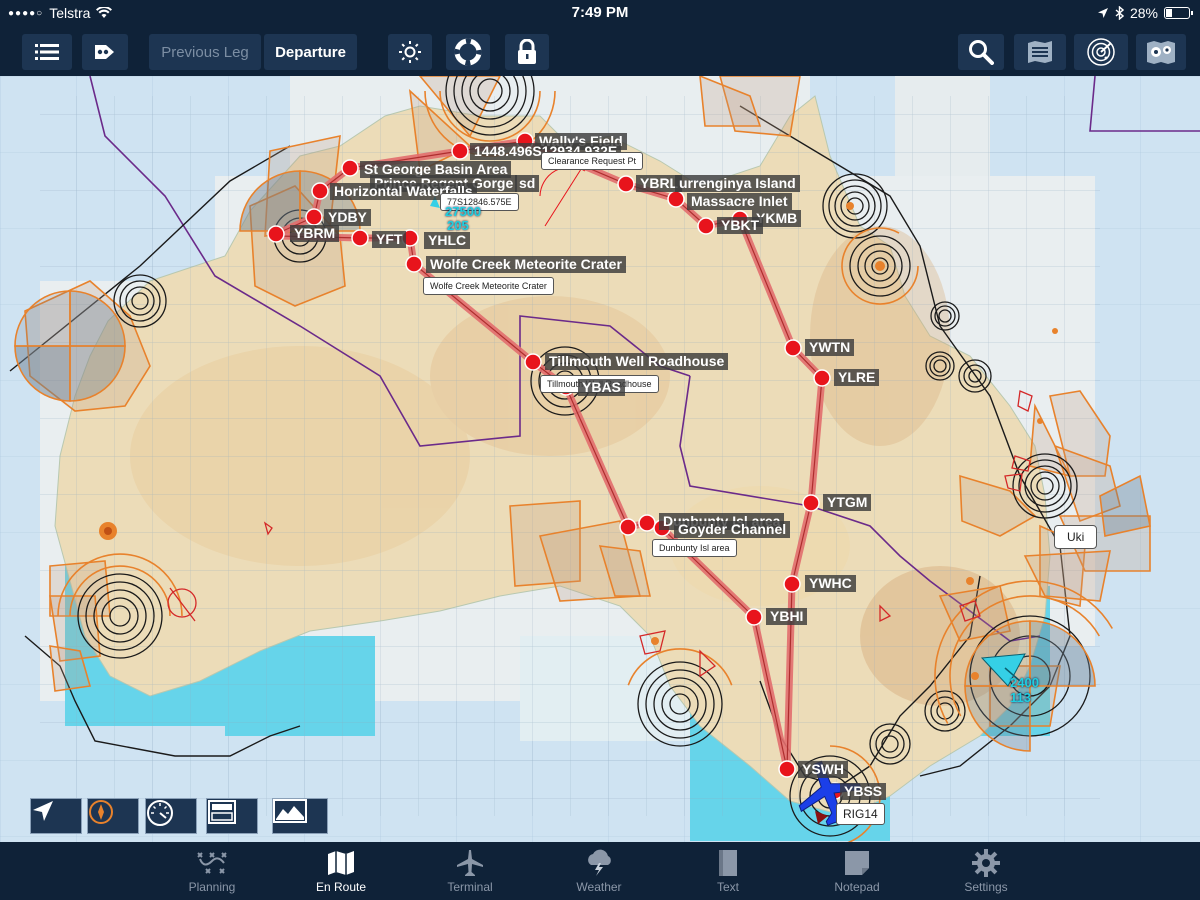 This screenshot has height=900, width=1200. Describe the element at coordinates (1020, 697) in the screenshot. I see `traffic-speed: 113` at that location.